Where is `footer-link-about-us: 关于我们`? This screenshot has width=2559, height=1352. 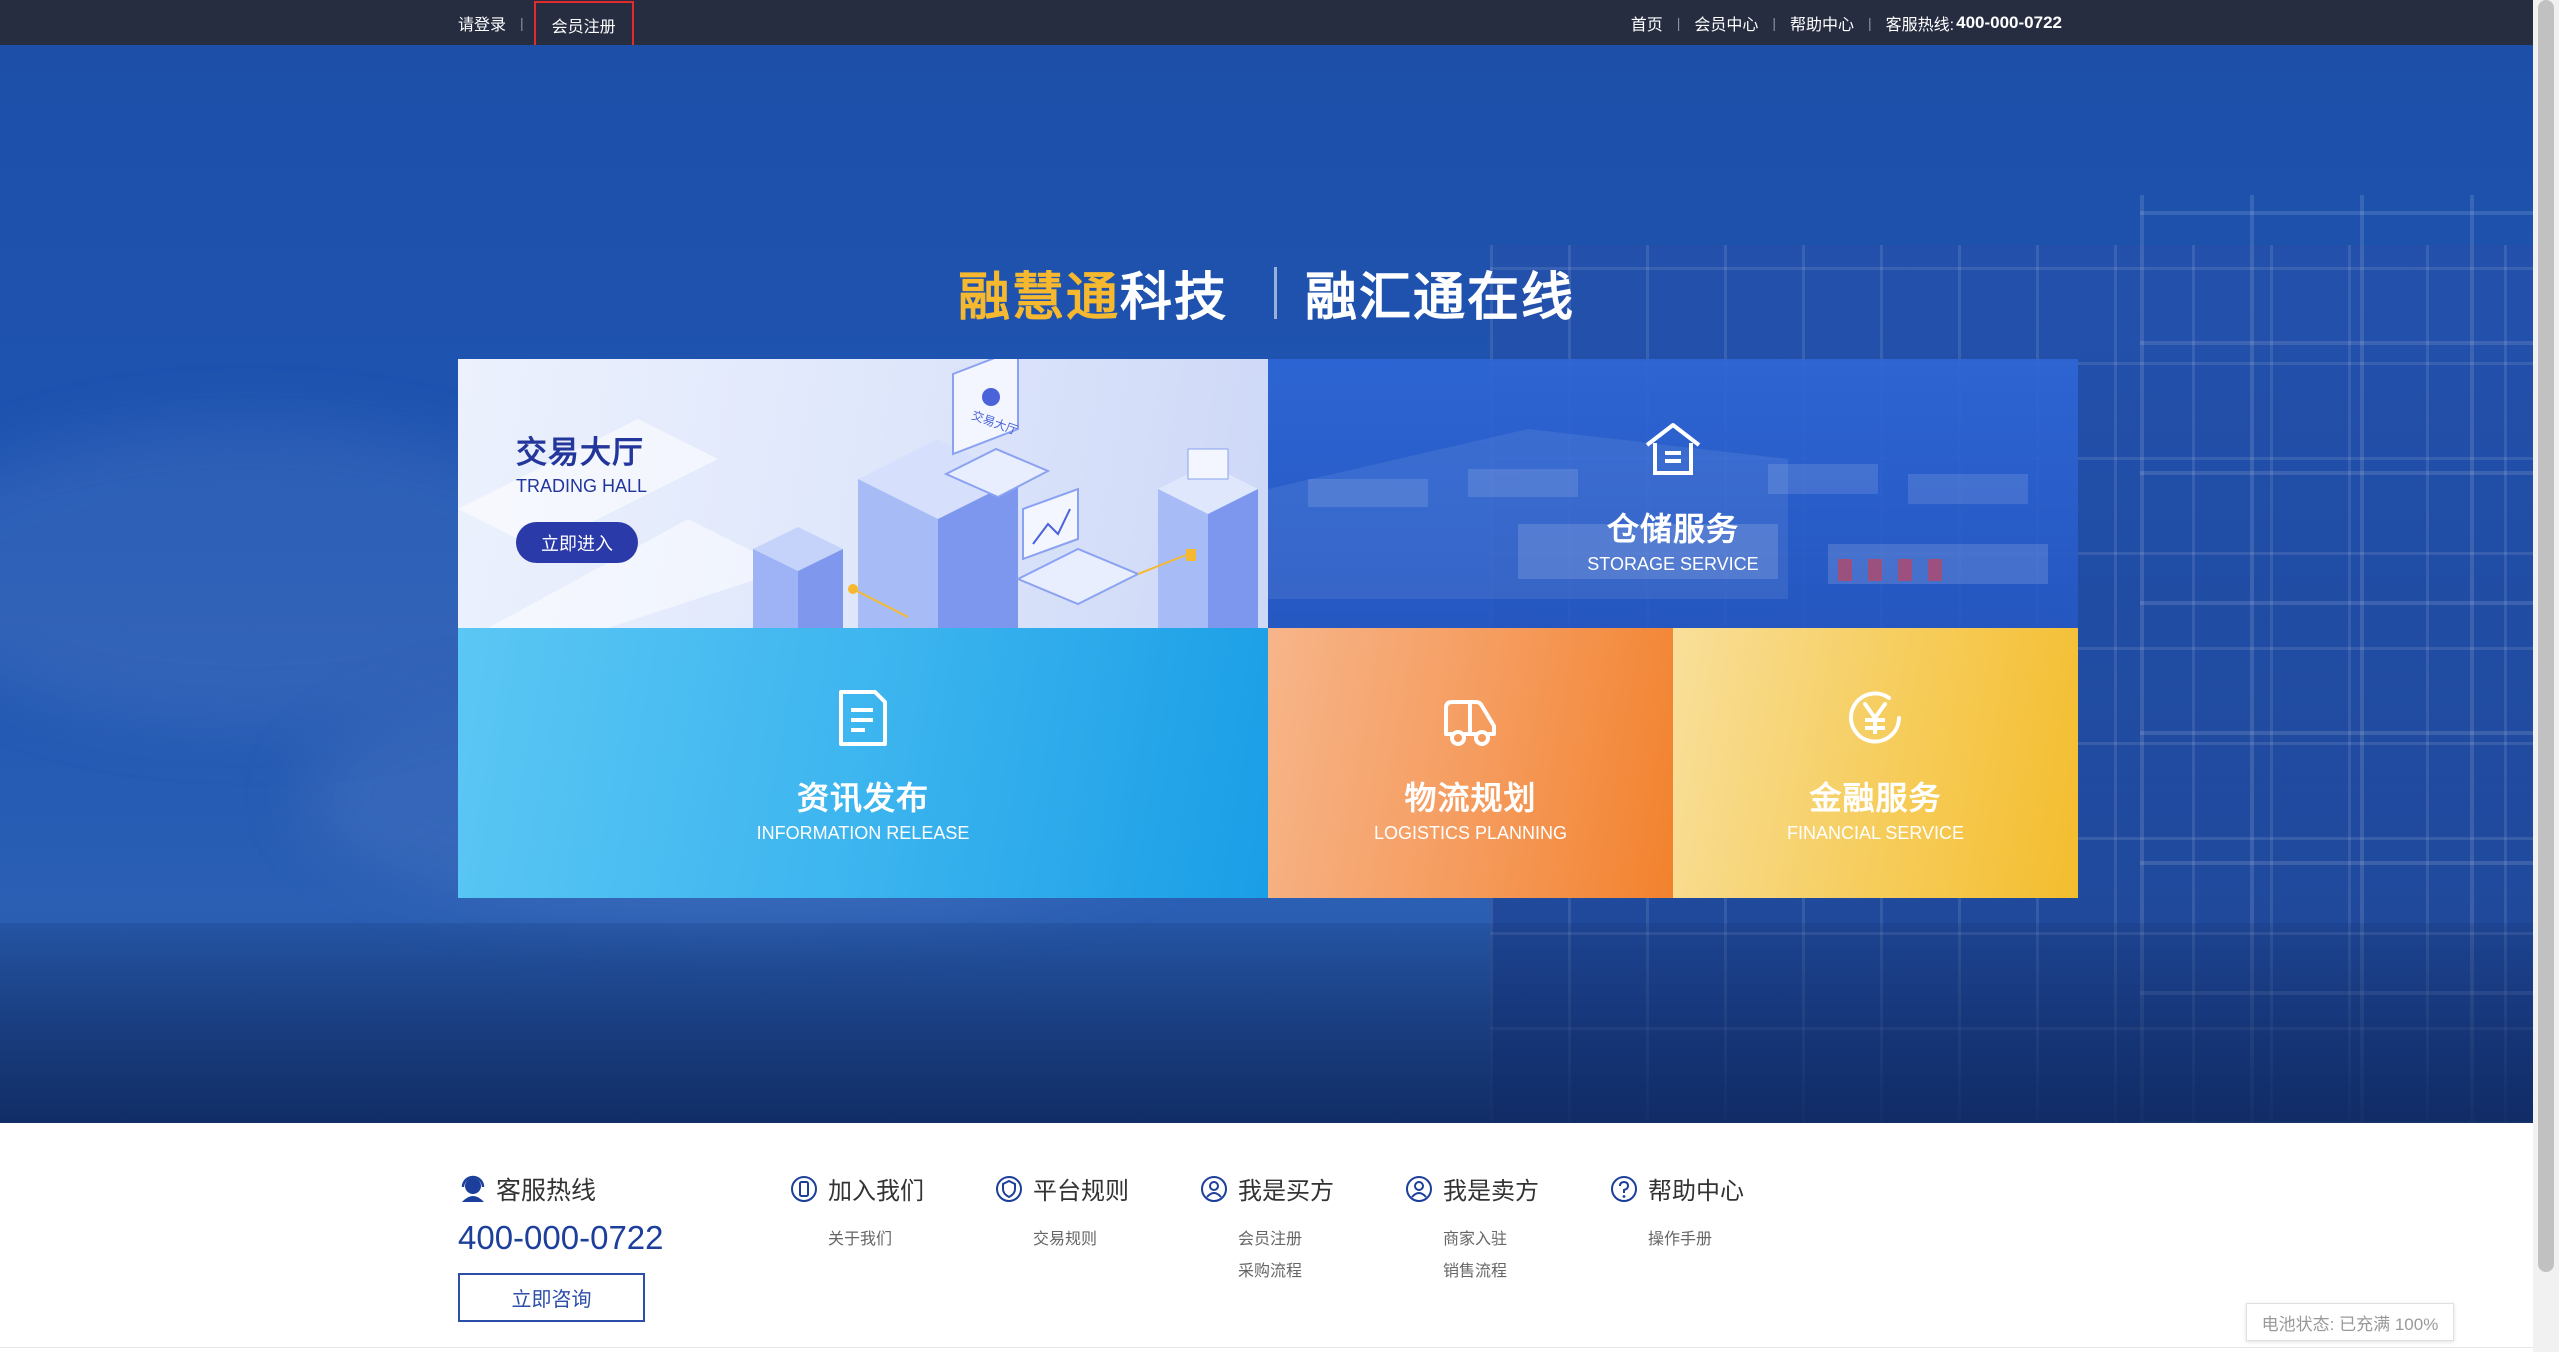 footer-link-about-us: 关于我们 is located at coordinates (876, 1240).